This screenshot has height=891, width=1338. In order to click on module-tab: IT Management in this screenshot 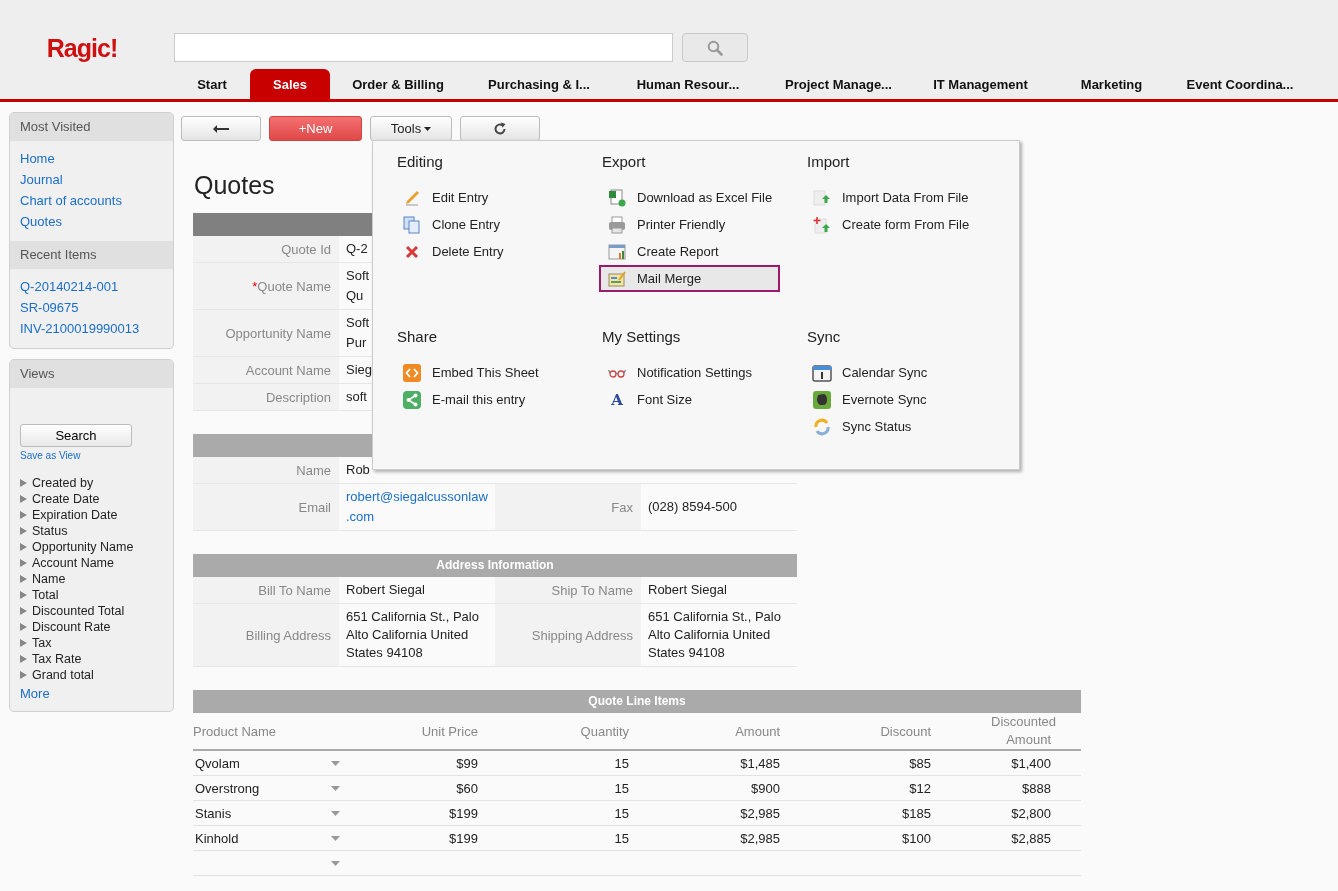, I will do `click(980, 84)`.